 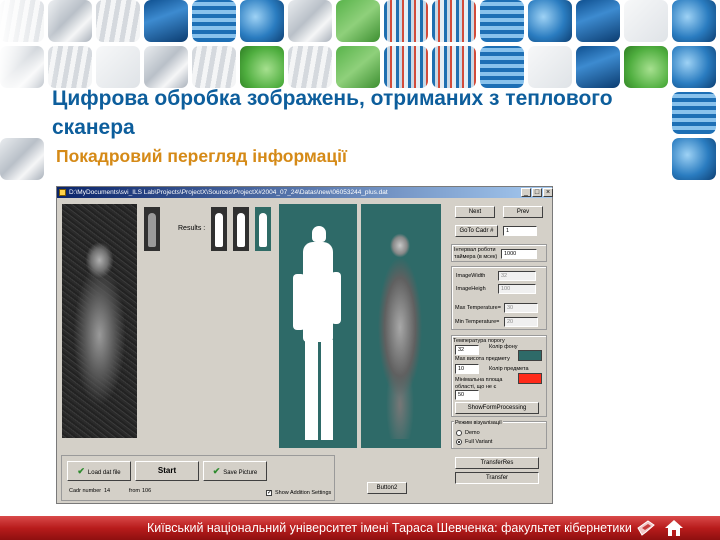 What do you see at coordinates (530, 355) in the screenshot?
I see `background-color-swatch` at bounding box center [530, 355].